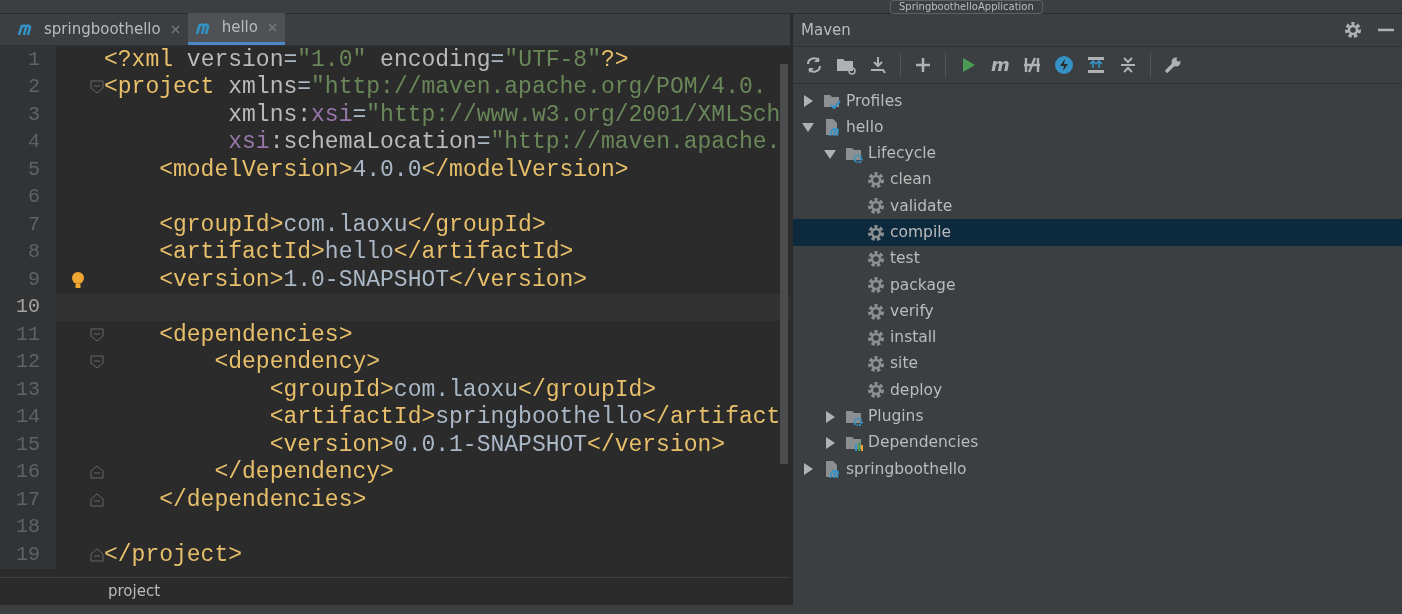  I want to click on tree-item: springboothello, so click(1097, 469).